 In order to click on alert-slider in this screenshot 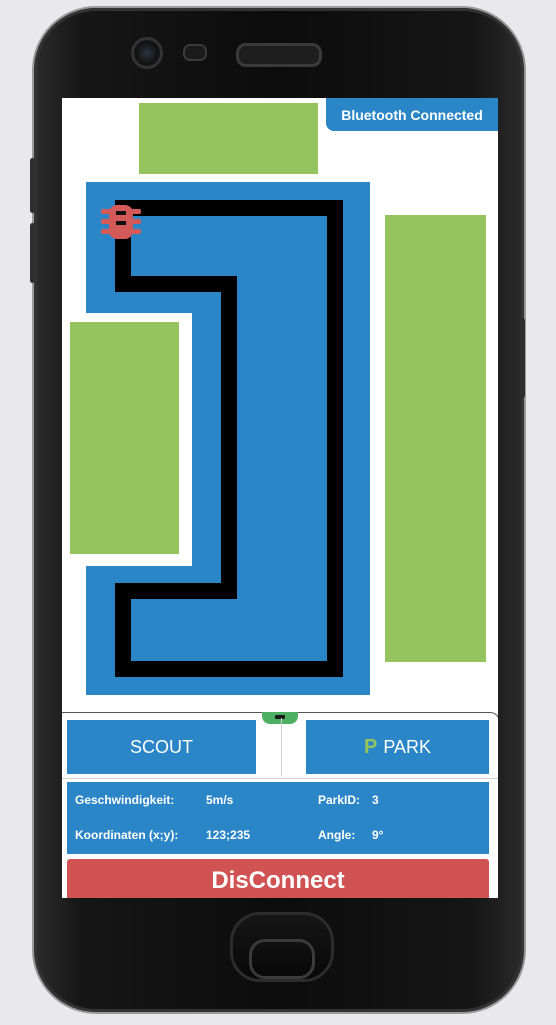, I will do `click(32, 253)`.